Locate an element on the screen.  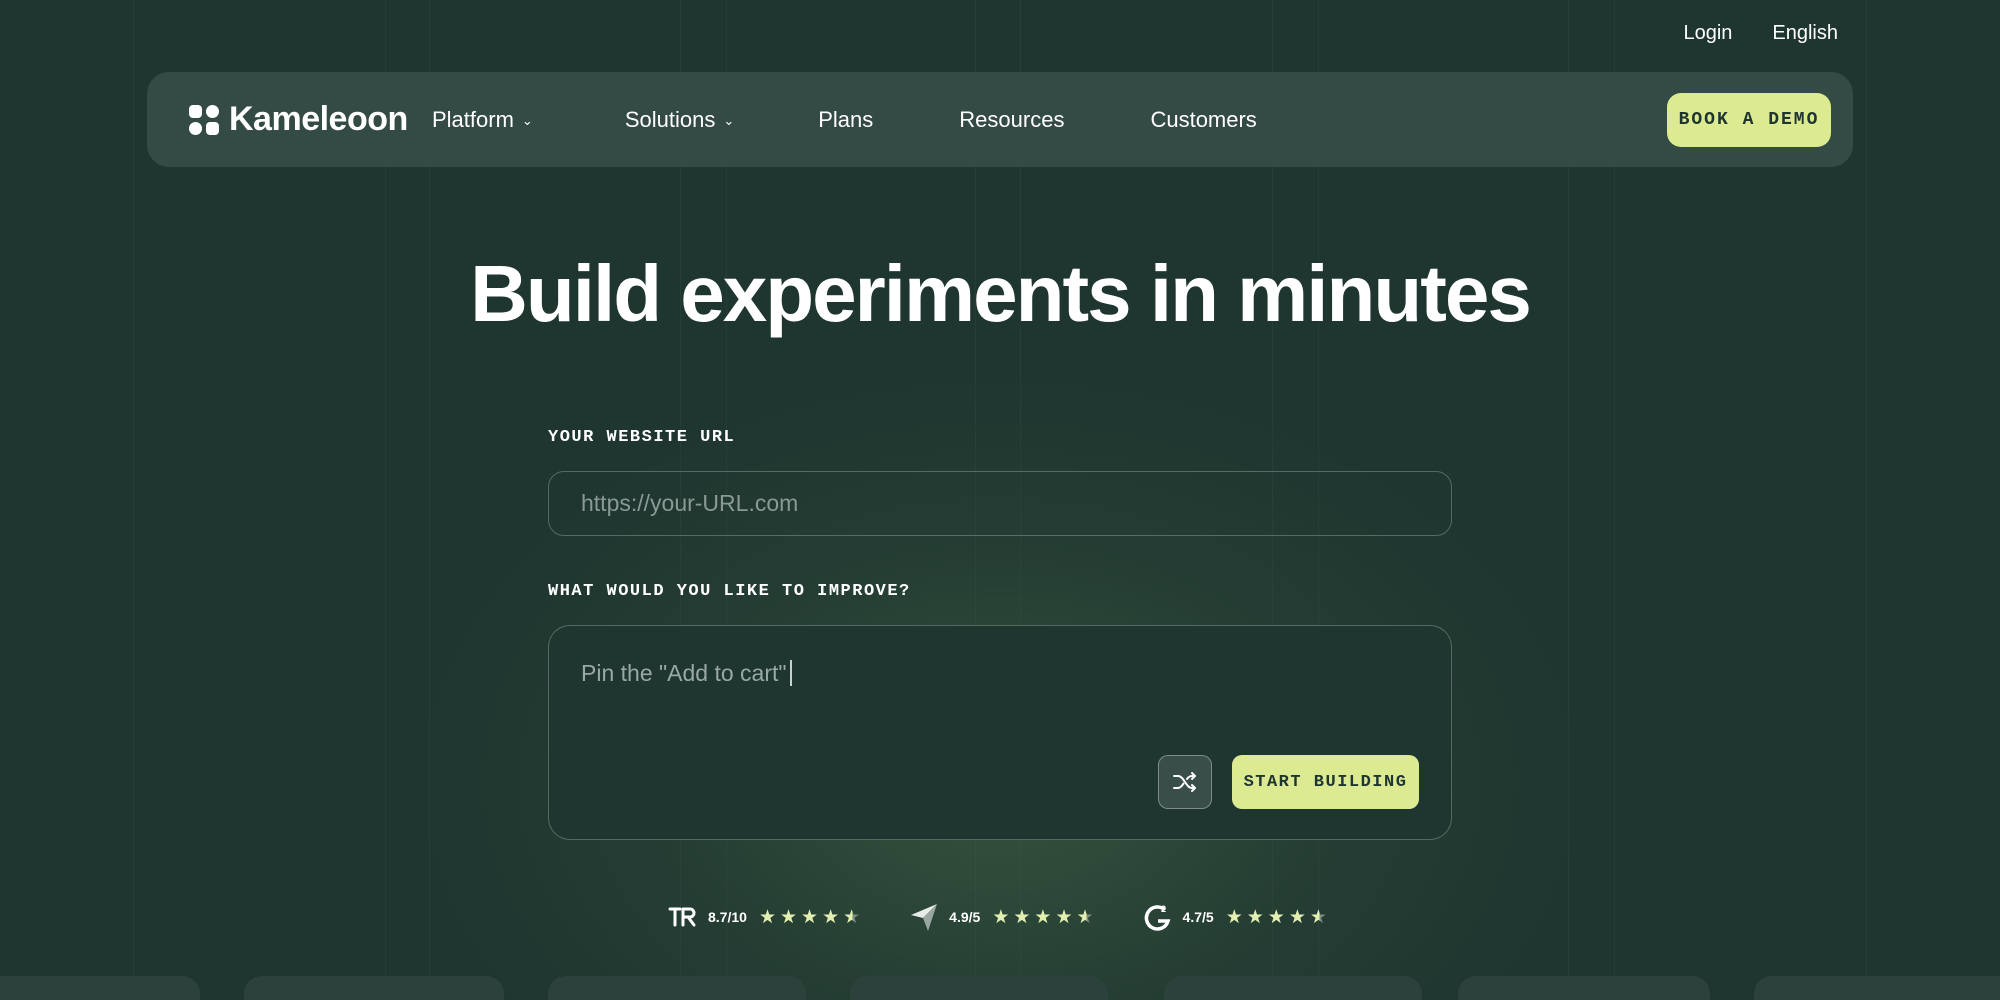
rating-capterra: 4.9/5 ★ ★ ★ ★ ★ is located at coordinates (1001, 917).